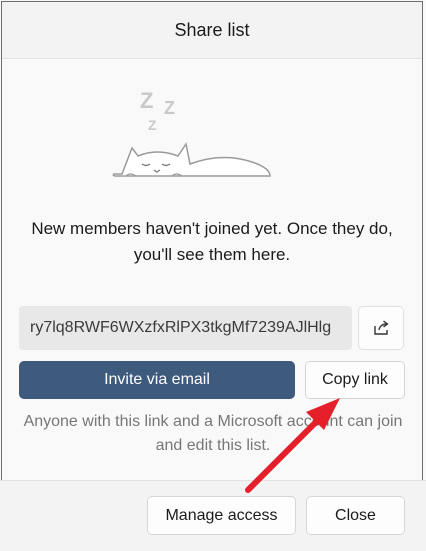  I want to click on dialog-title: Share list, so click(212, 29).